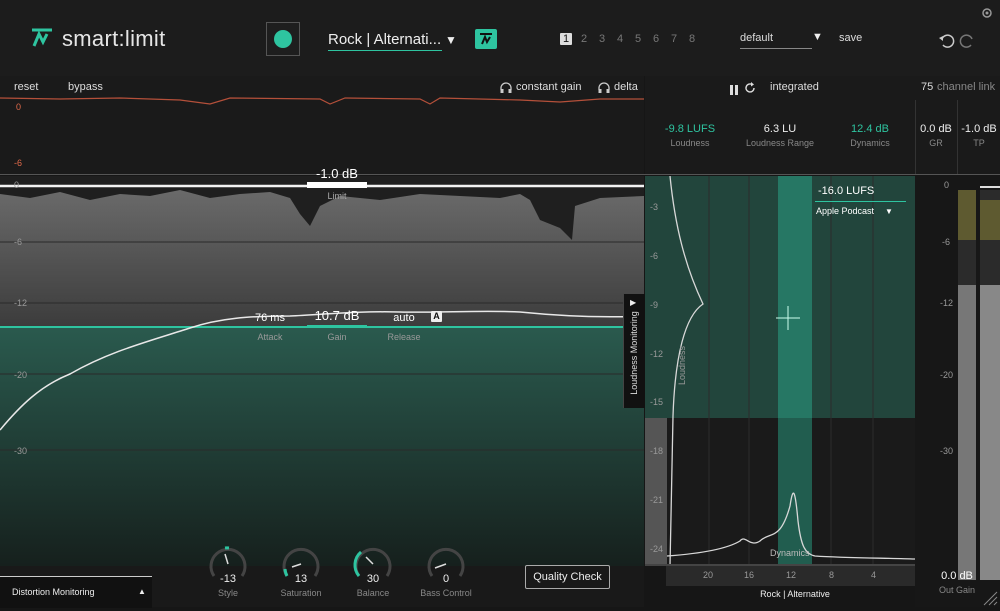 The height and width of the screenshot is (611, 1000). What do you see at coordinates (337, 196) in the screenshot?
I see `limit-label: Limit` at bounding box center [337, 196].